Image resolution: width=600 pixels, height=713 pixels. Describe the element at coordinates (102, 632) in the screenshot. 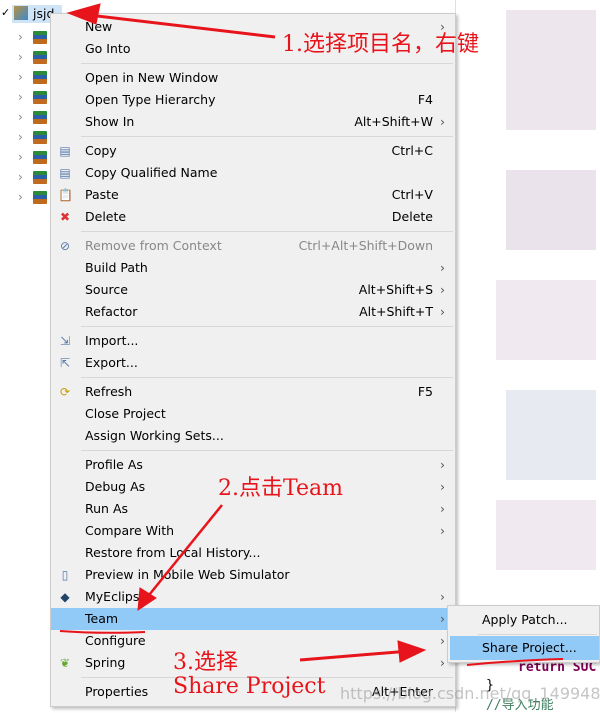

I see `underline-team` at that location.